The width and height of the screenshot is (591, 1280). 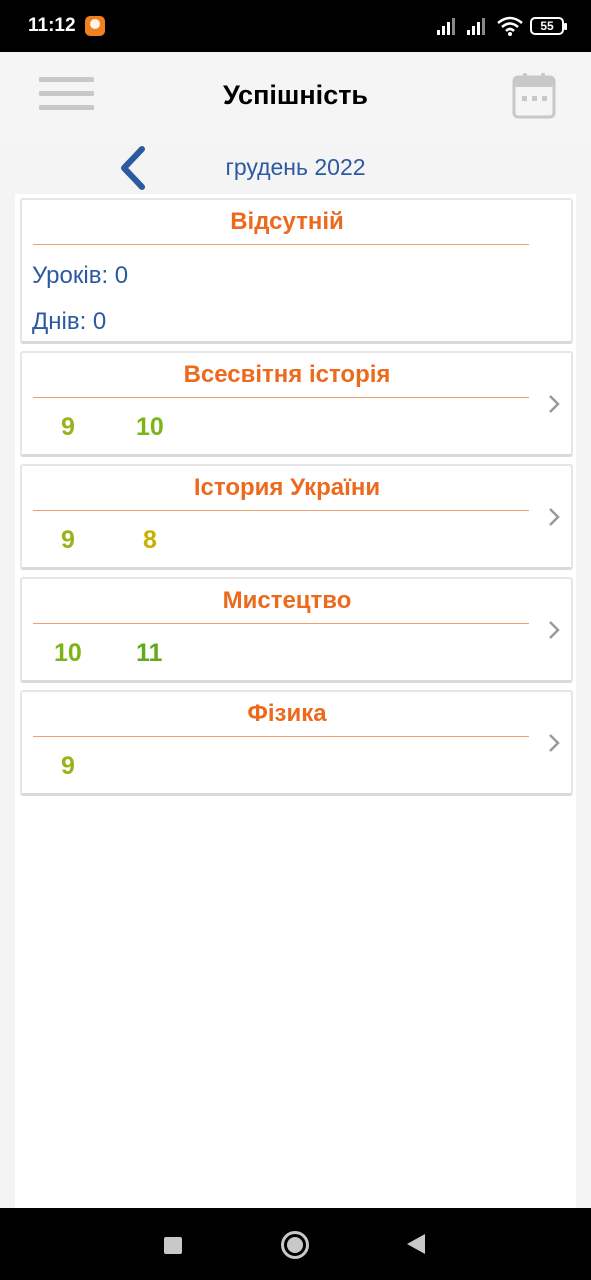 What do you see at coordinates (287, 600) in the screenshot?
I see `subject-name: Мистецтво` at bounding box center [287, 600].